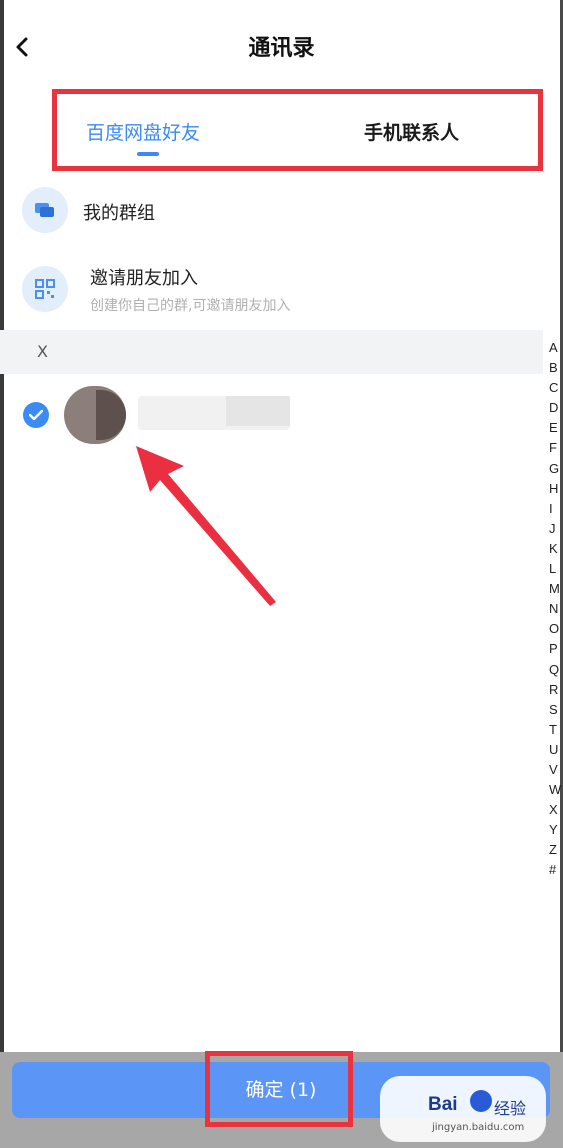  Describe the element at coordinates (556, 790) in the screenshot. I see `index-letter: W` at that location.